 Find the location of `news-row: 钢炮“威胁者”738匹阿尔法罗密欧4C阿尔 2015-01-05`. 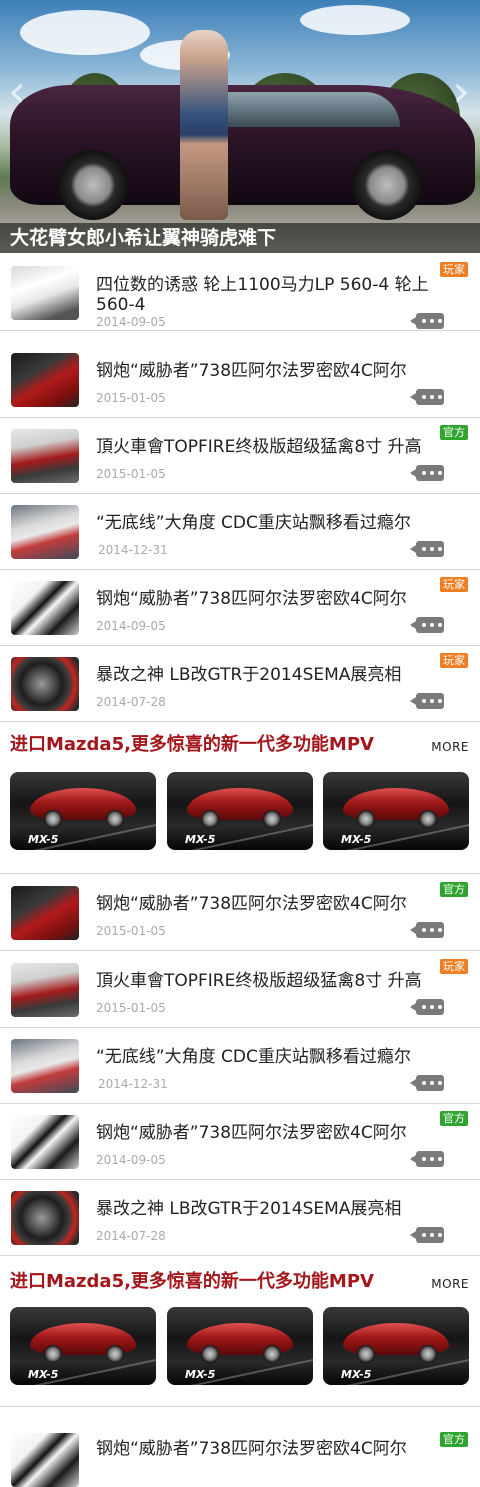

news-row: 钢炮“威胁者”738匹阿尔法罗密欧4C阿尔 2015-01-05 is located at coordinates (240, 379).